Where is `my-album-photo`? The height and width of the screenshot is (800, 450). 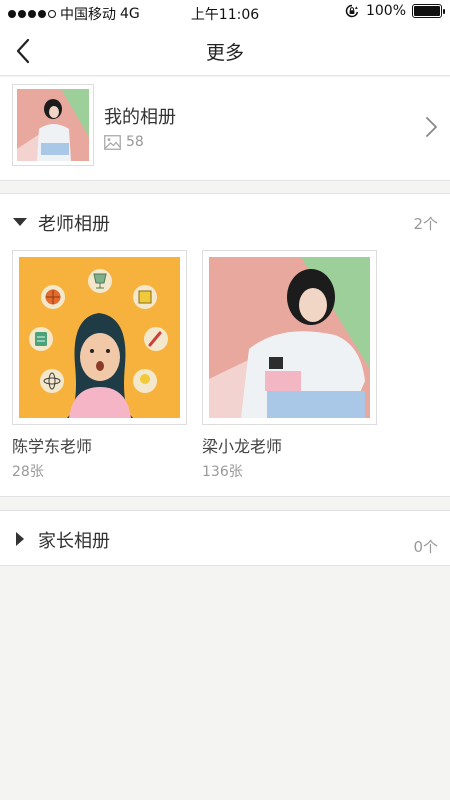 my-album-photo is located at coordinates (53, 125).